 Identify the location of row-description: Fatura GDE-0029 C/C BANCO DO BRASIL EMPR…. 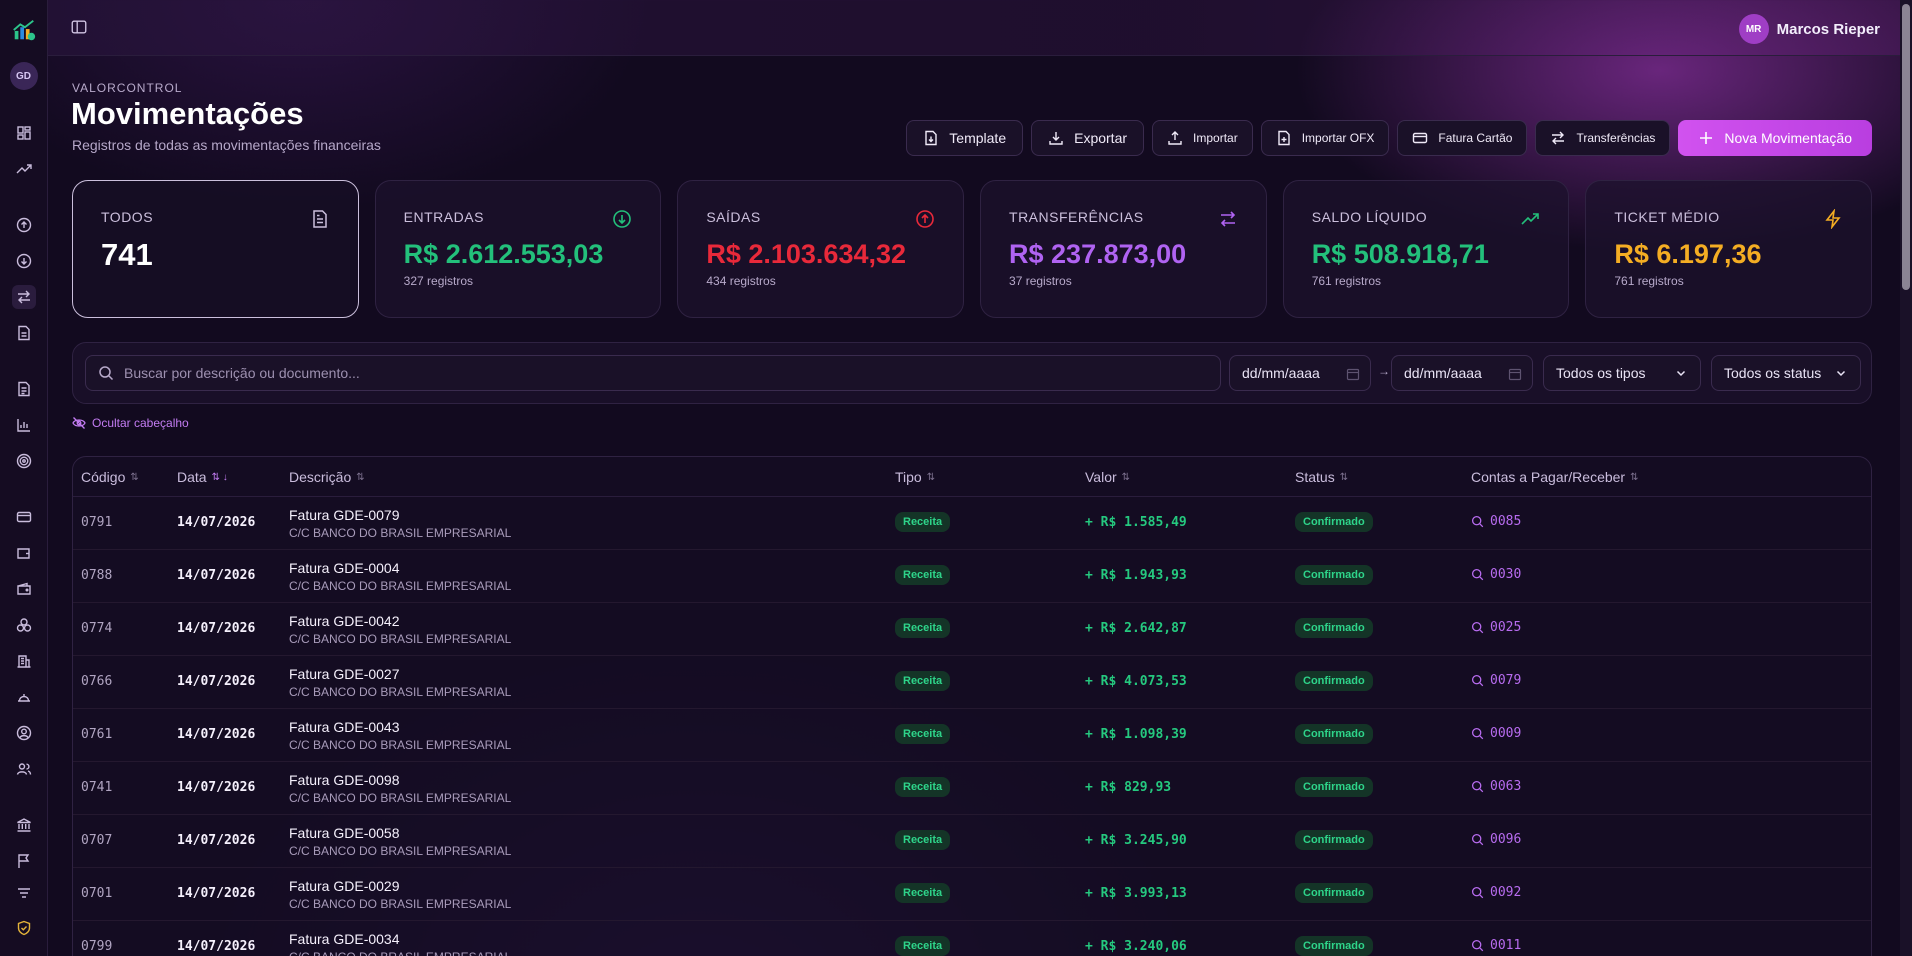
(400, 894).